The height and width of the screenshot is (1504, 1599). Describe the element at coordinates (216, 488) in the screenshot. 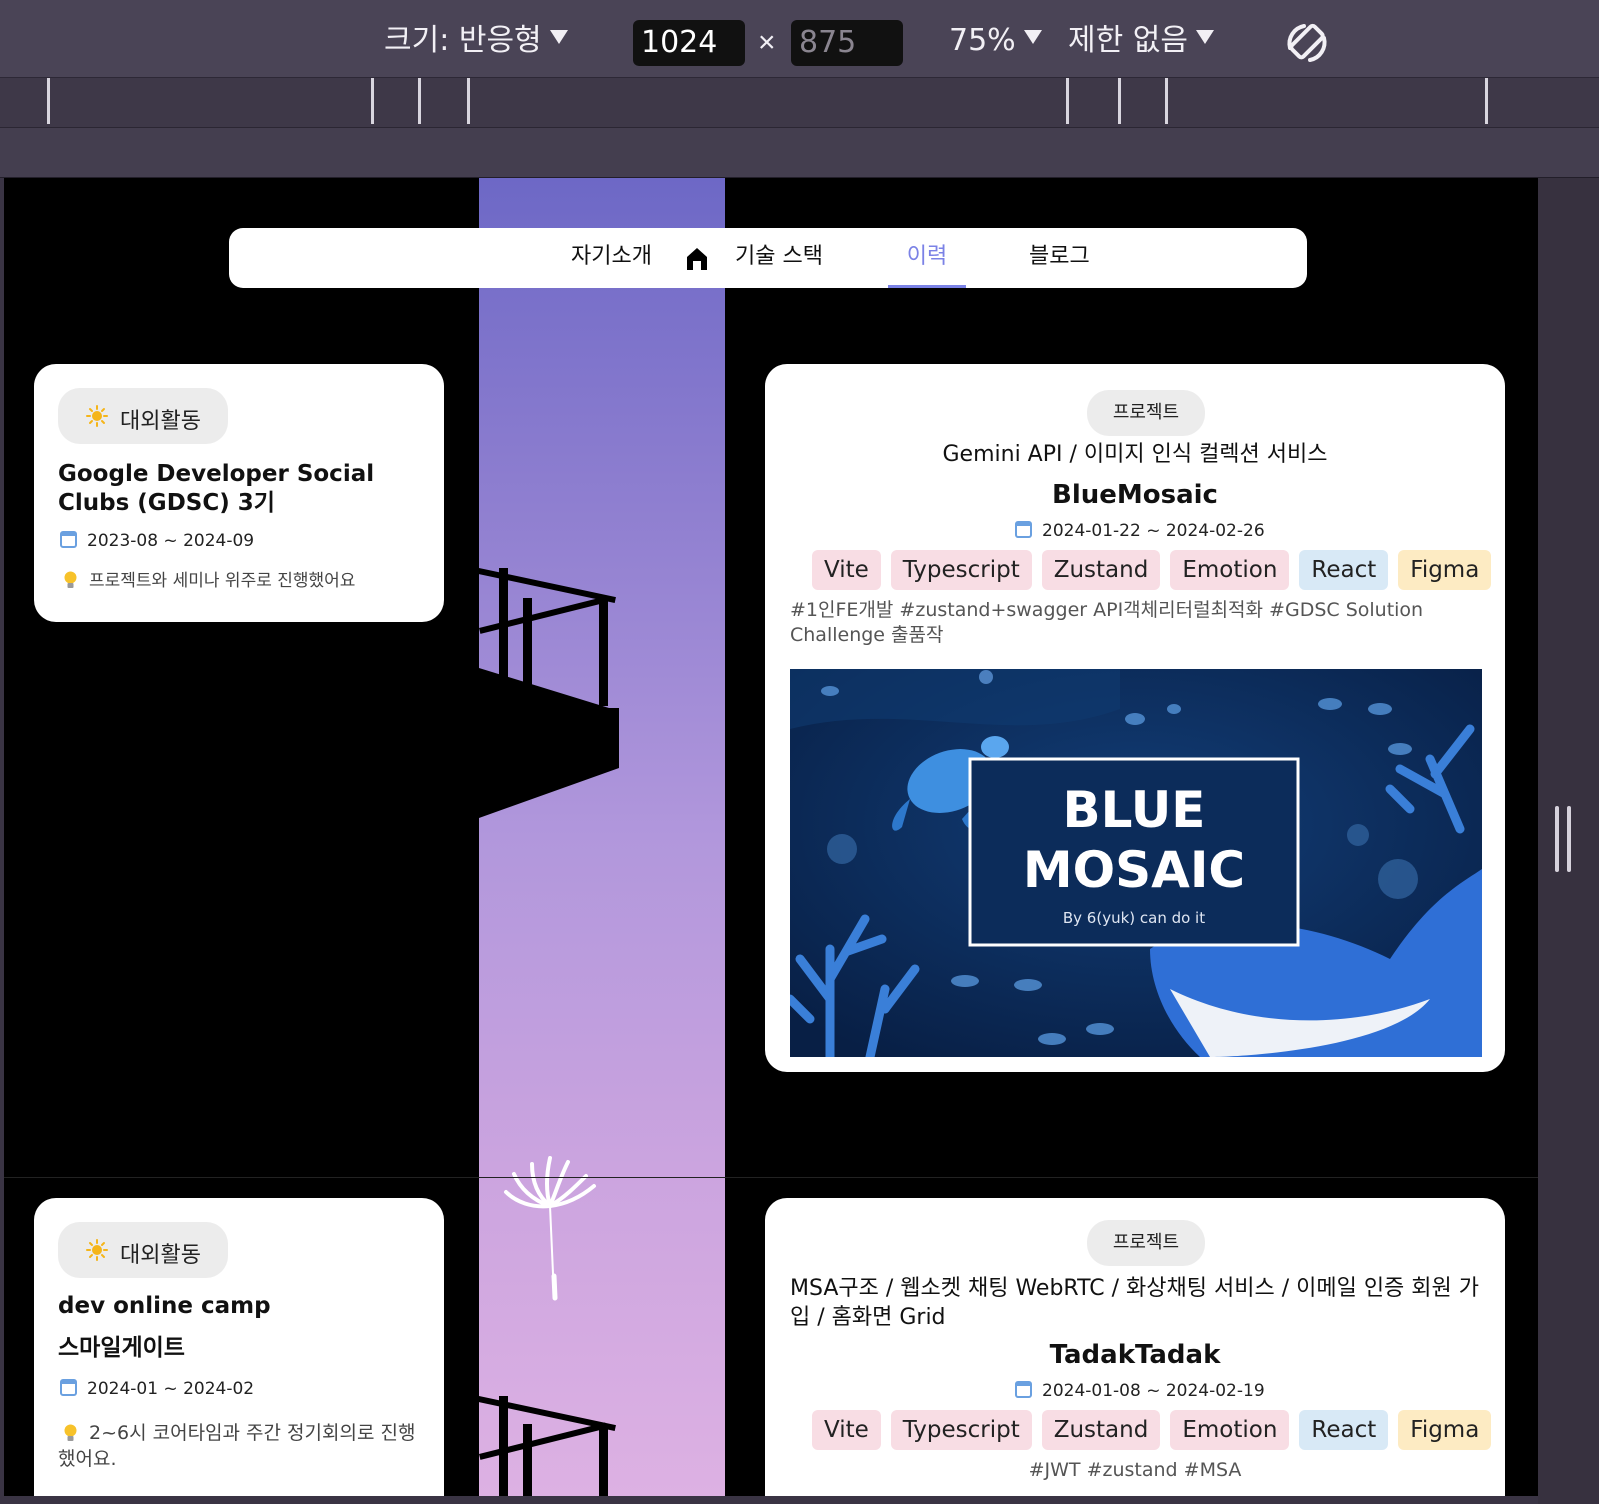

I see `activity-title: Google Developer Social Clubs (GDSC) 3기` at that location.